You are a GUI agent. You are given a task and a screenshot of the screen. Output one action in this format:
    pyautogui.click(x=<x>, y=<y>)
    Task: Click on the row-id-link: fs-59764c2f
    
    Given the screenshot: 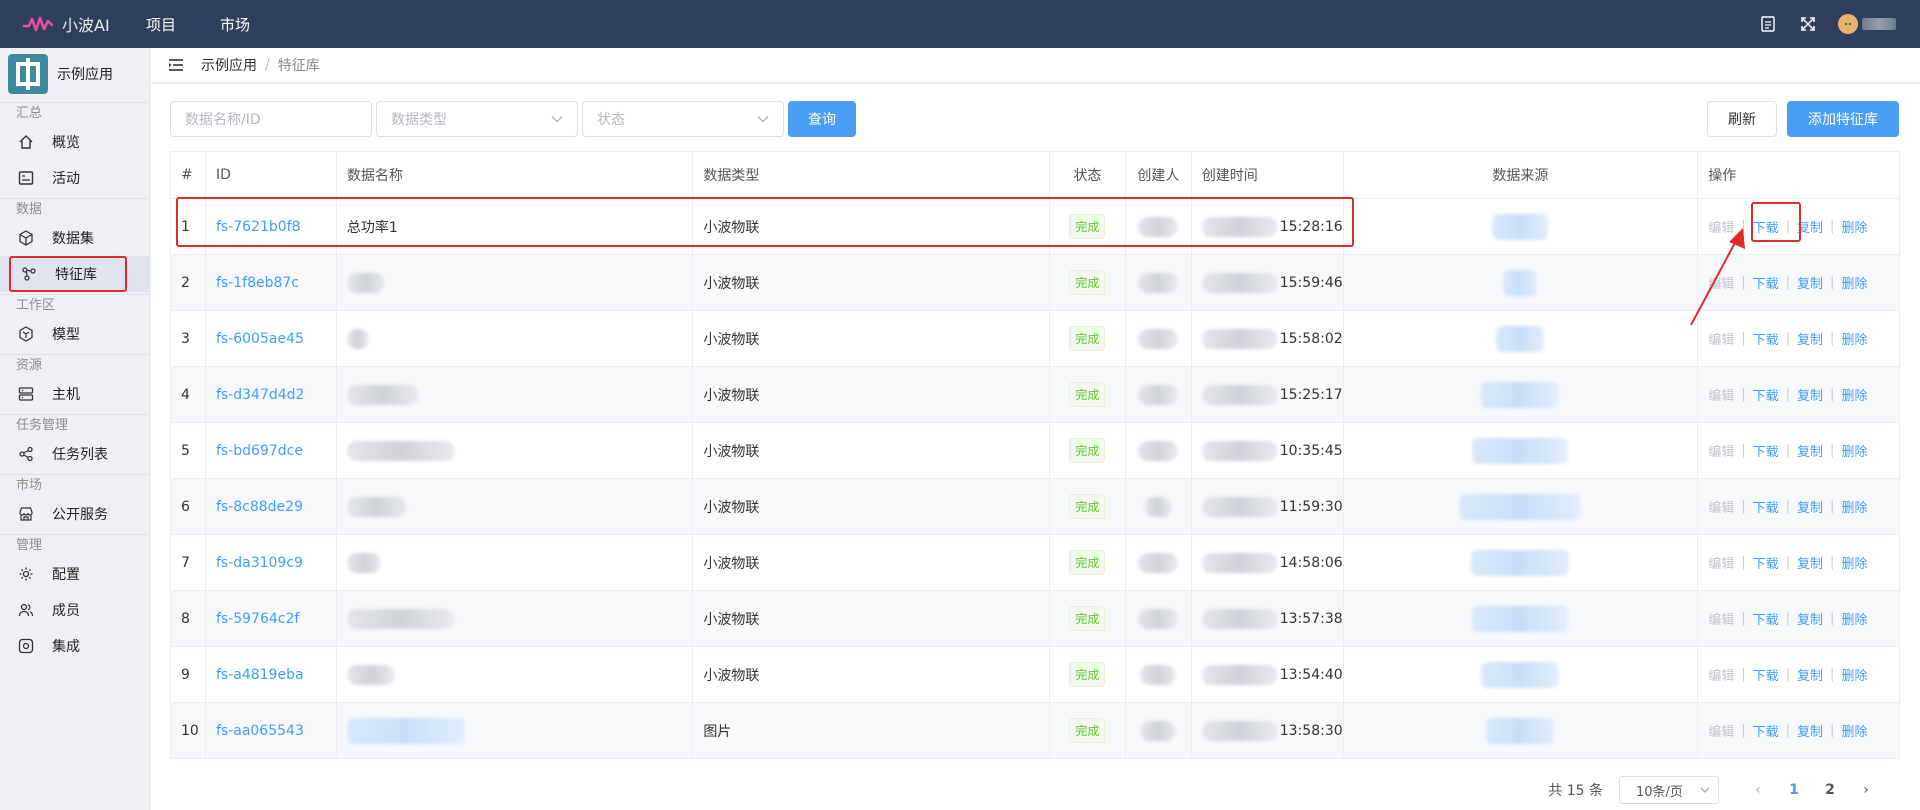 What is the action you would take?
    pyautogui.click(x=271, y=618)
    